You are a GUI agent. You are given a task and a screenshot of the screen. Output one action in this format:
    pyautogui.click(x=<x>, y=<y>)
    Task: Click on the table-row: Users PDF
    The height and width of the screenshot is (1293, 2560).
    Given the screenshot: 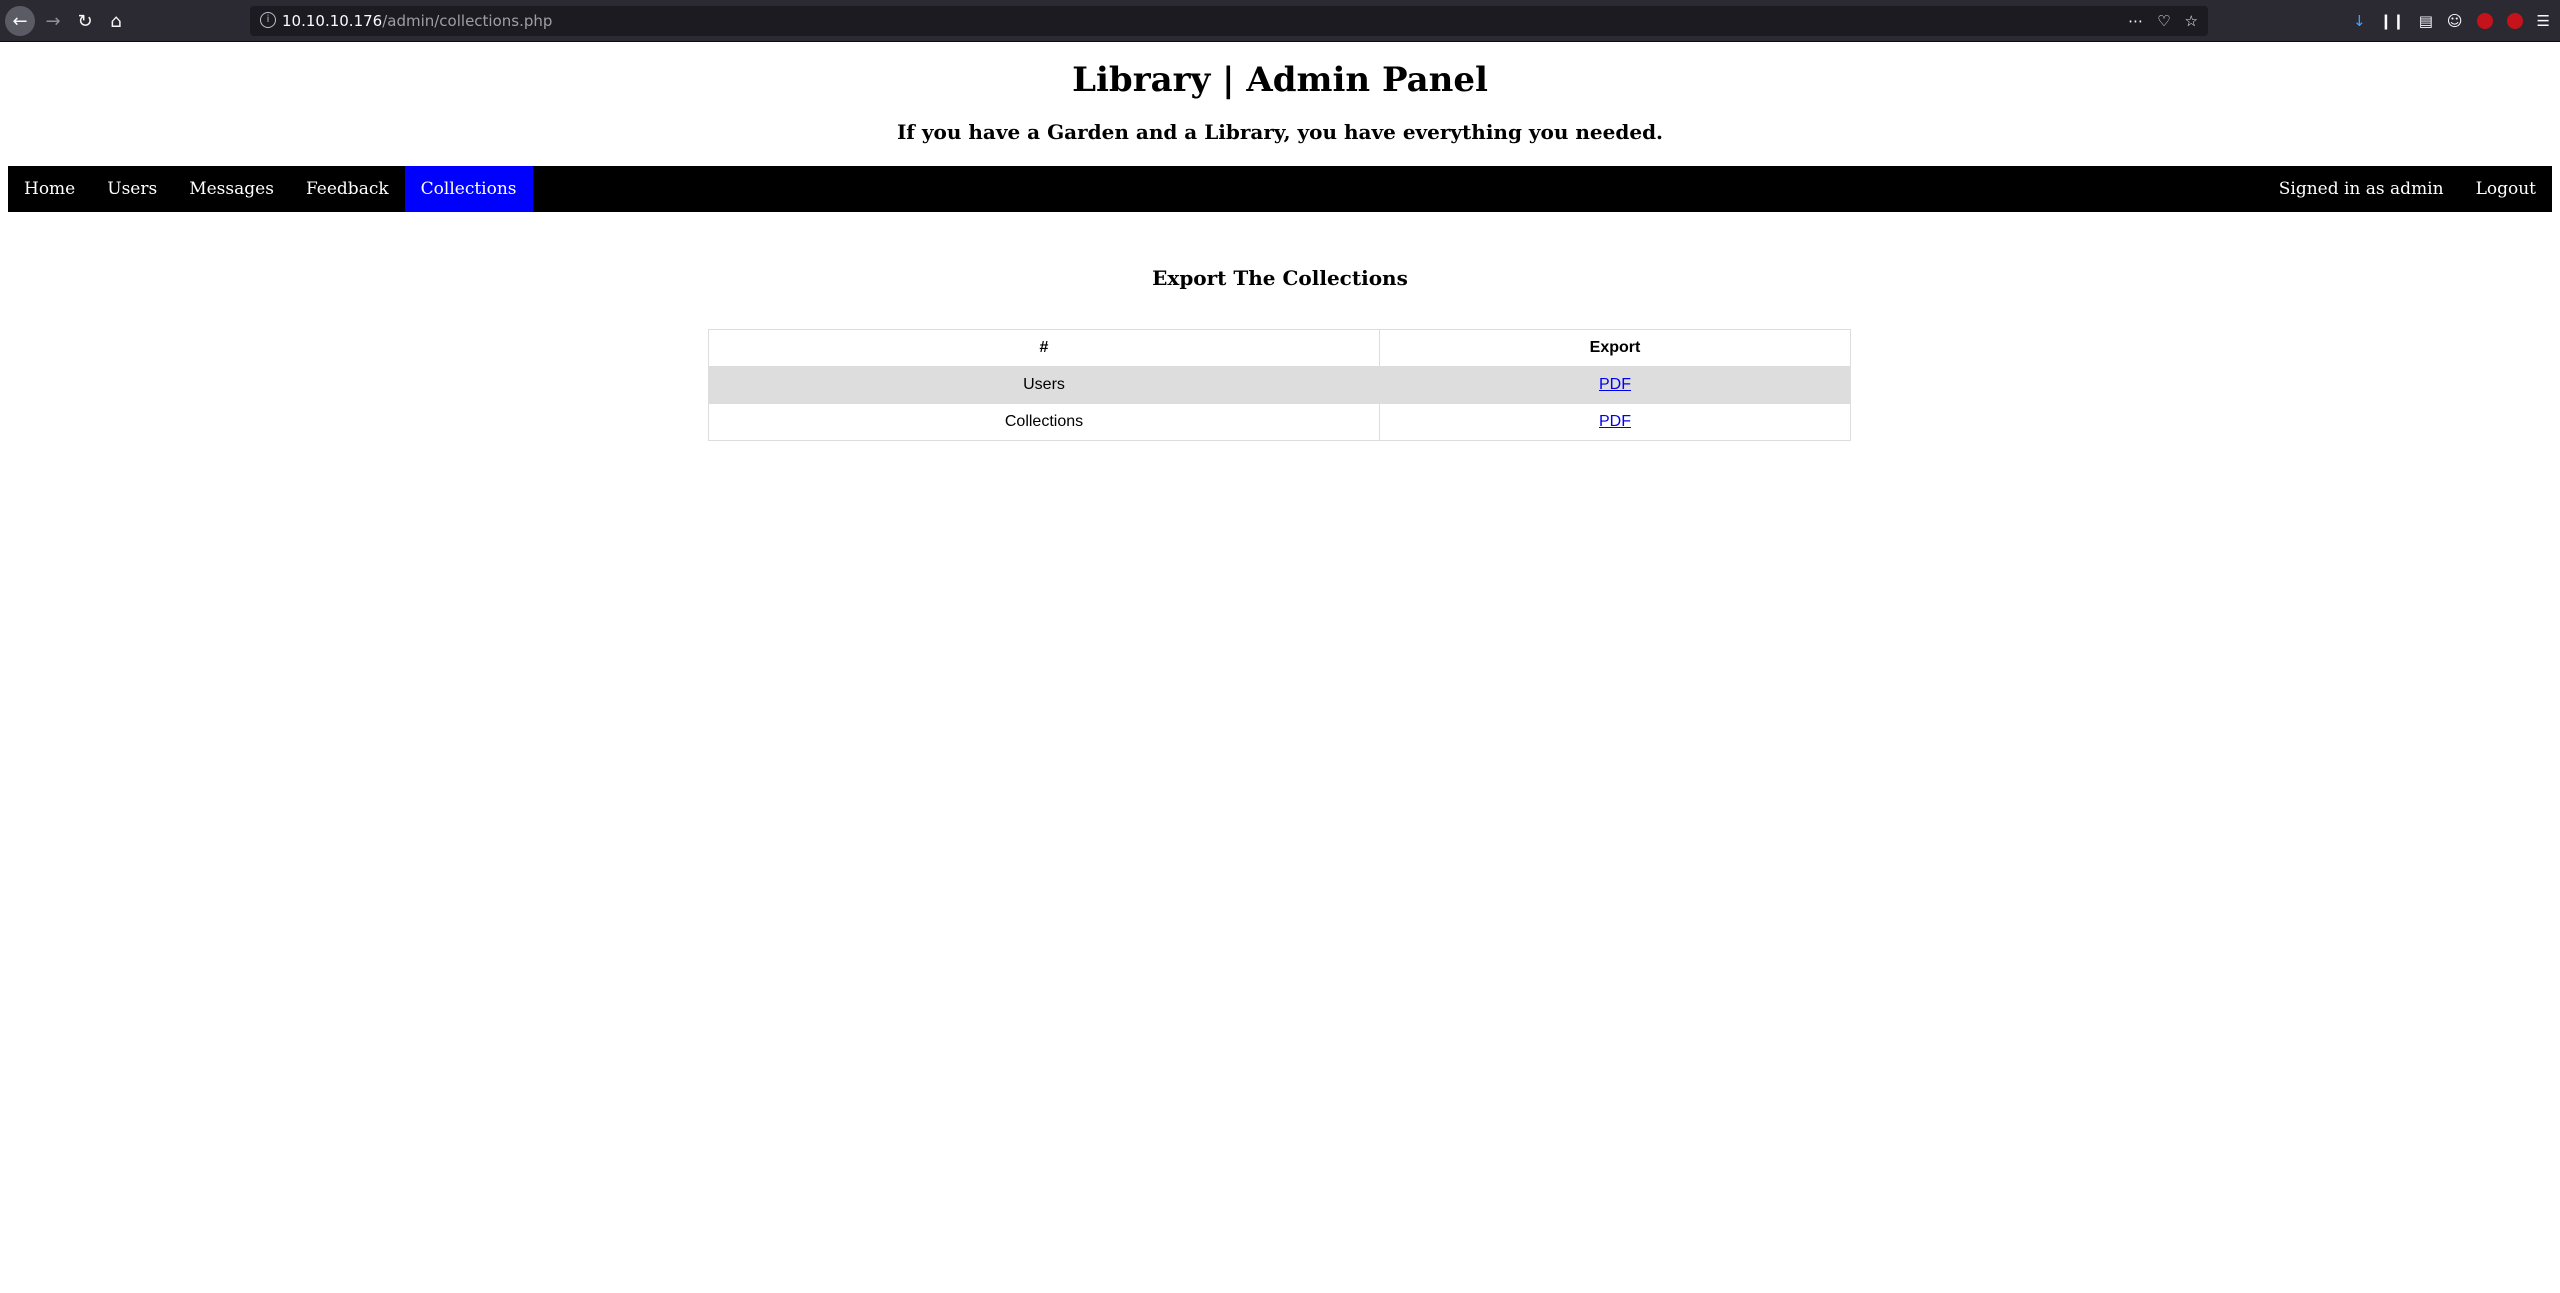 What is the action you would take?
    pyautogui.click(x=1279, y=385)
    